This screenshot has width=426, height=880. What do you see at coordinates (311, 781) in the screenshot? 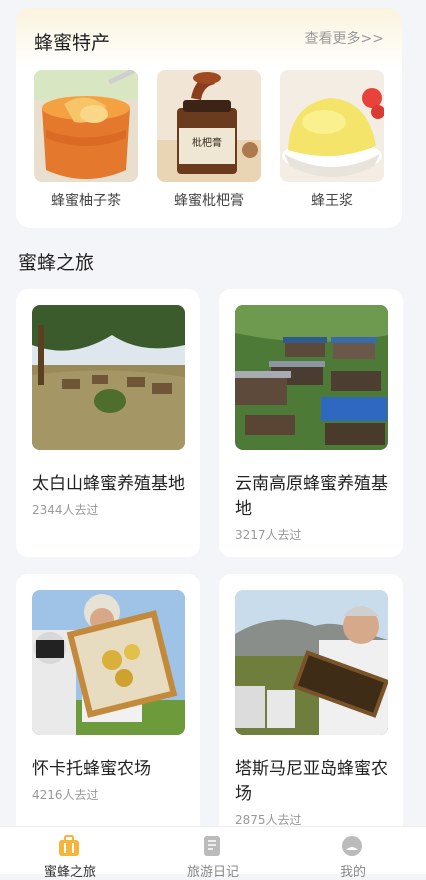
I see `place-name: 塔斯马尼亚岛蜂蜜农场` at bounding box center [311, 781].